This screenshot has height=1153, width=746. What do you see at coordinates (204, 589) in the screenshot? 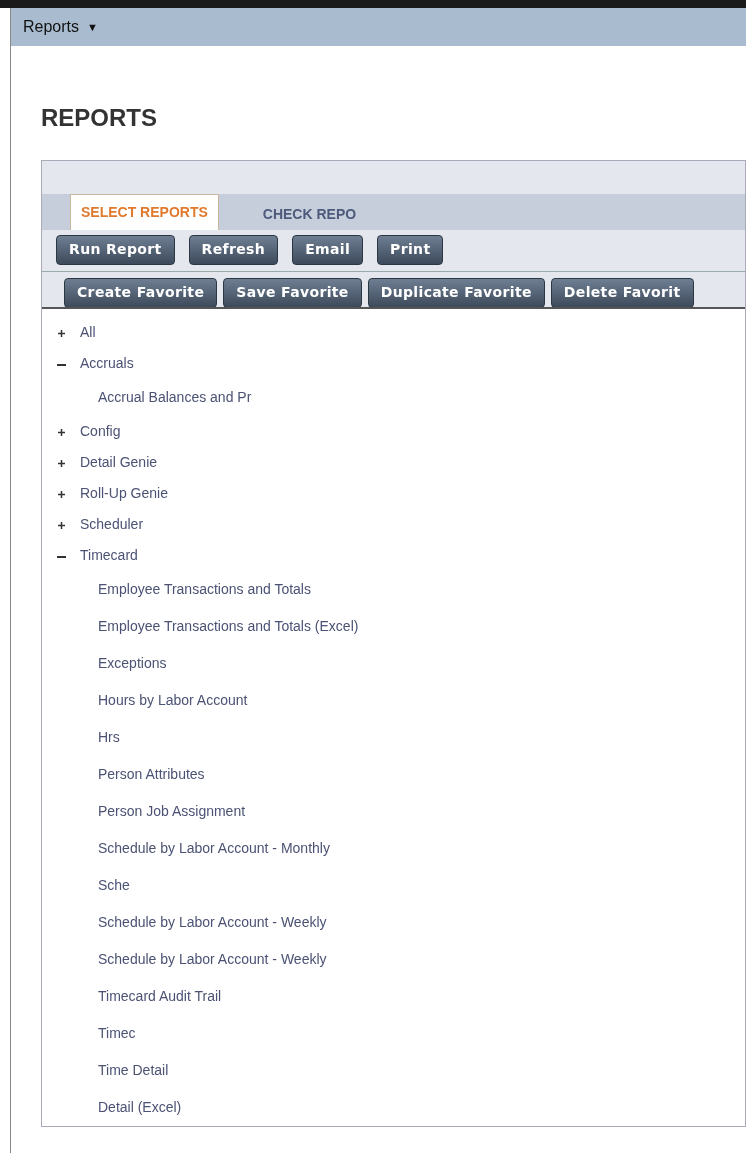
I see `report-item: Employee Transactions and Totals` at bounding box center [204, 589].